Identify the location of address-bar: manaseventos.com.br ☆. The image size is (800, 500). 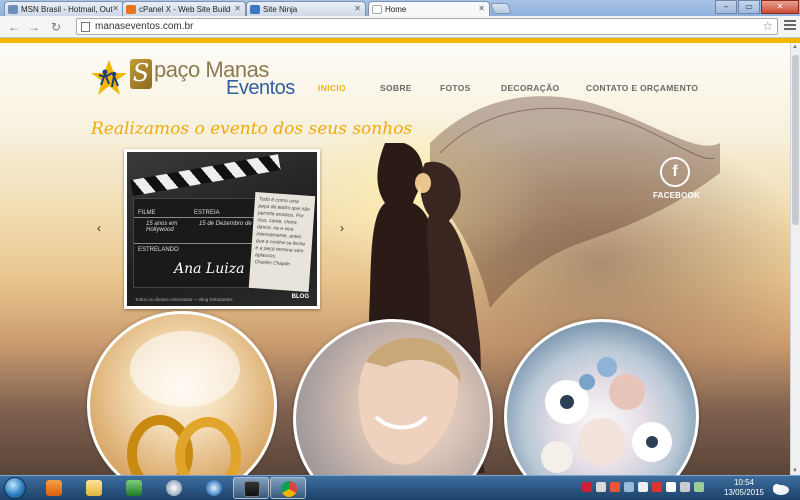
(427, 26).